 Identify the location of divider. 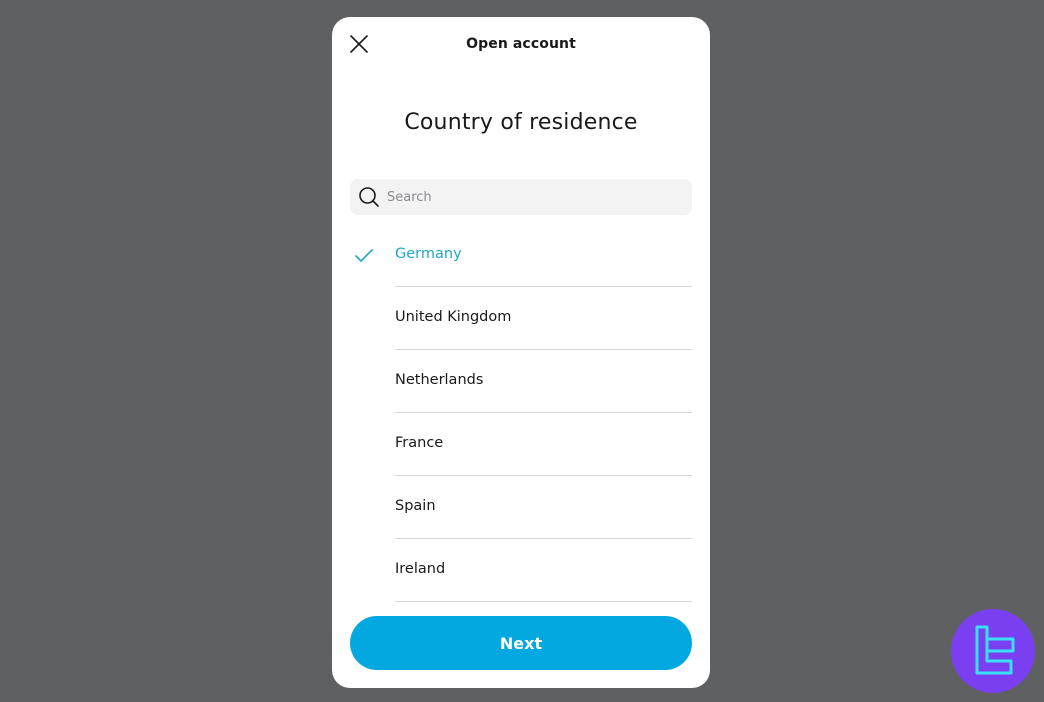
(543, 601).